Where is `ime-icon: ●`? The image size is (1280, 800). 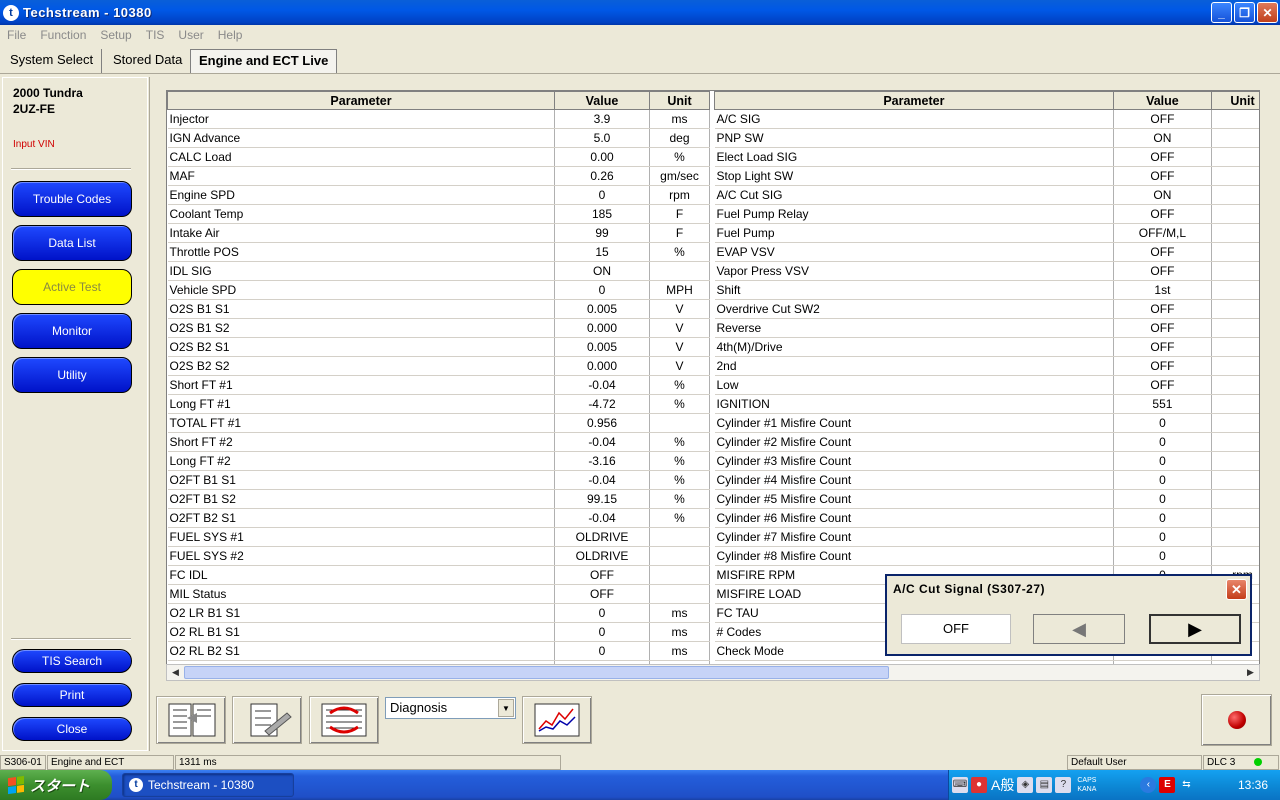 ime-icon: ● is located at coordinates (979, 785).